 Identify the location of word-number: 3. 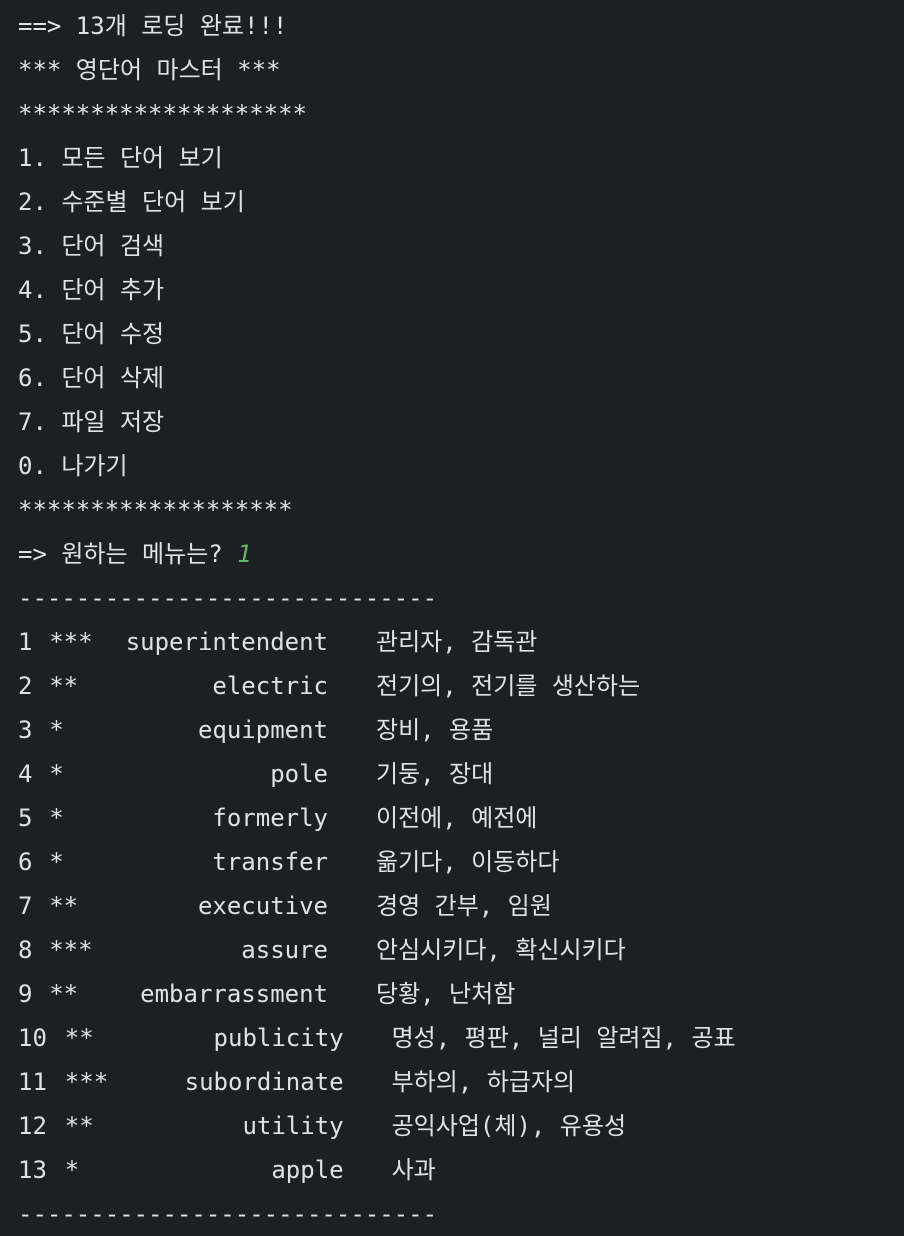
(25, 730).